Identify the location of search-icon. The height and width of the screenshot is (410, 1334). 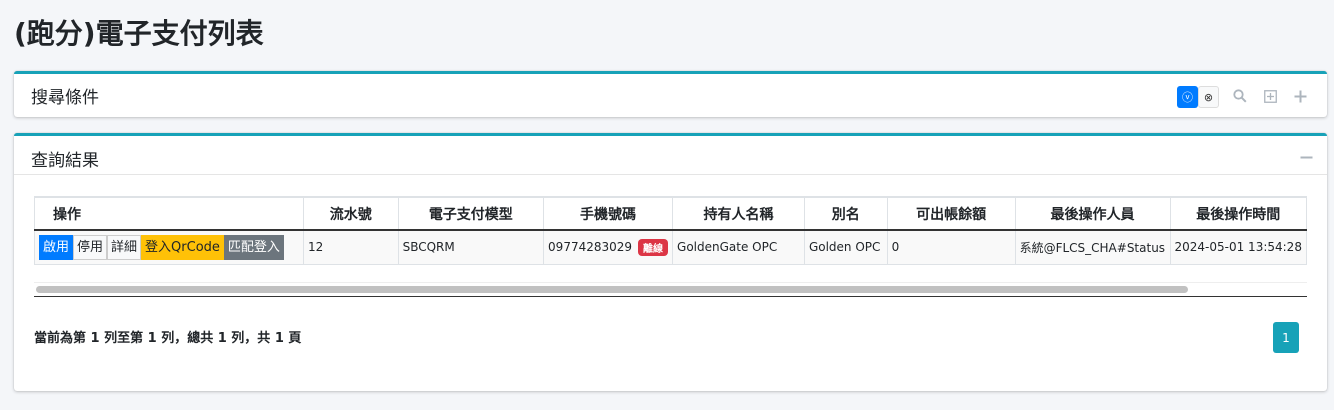
(1240, 97).